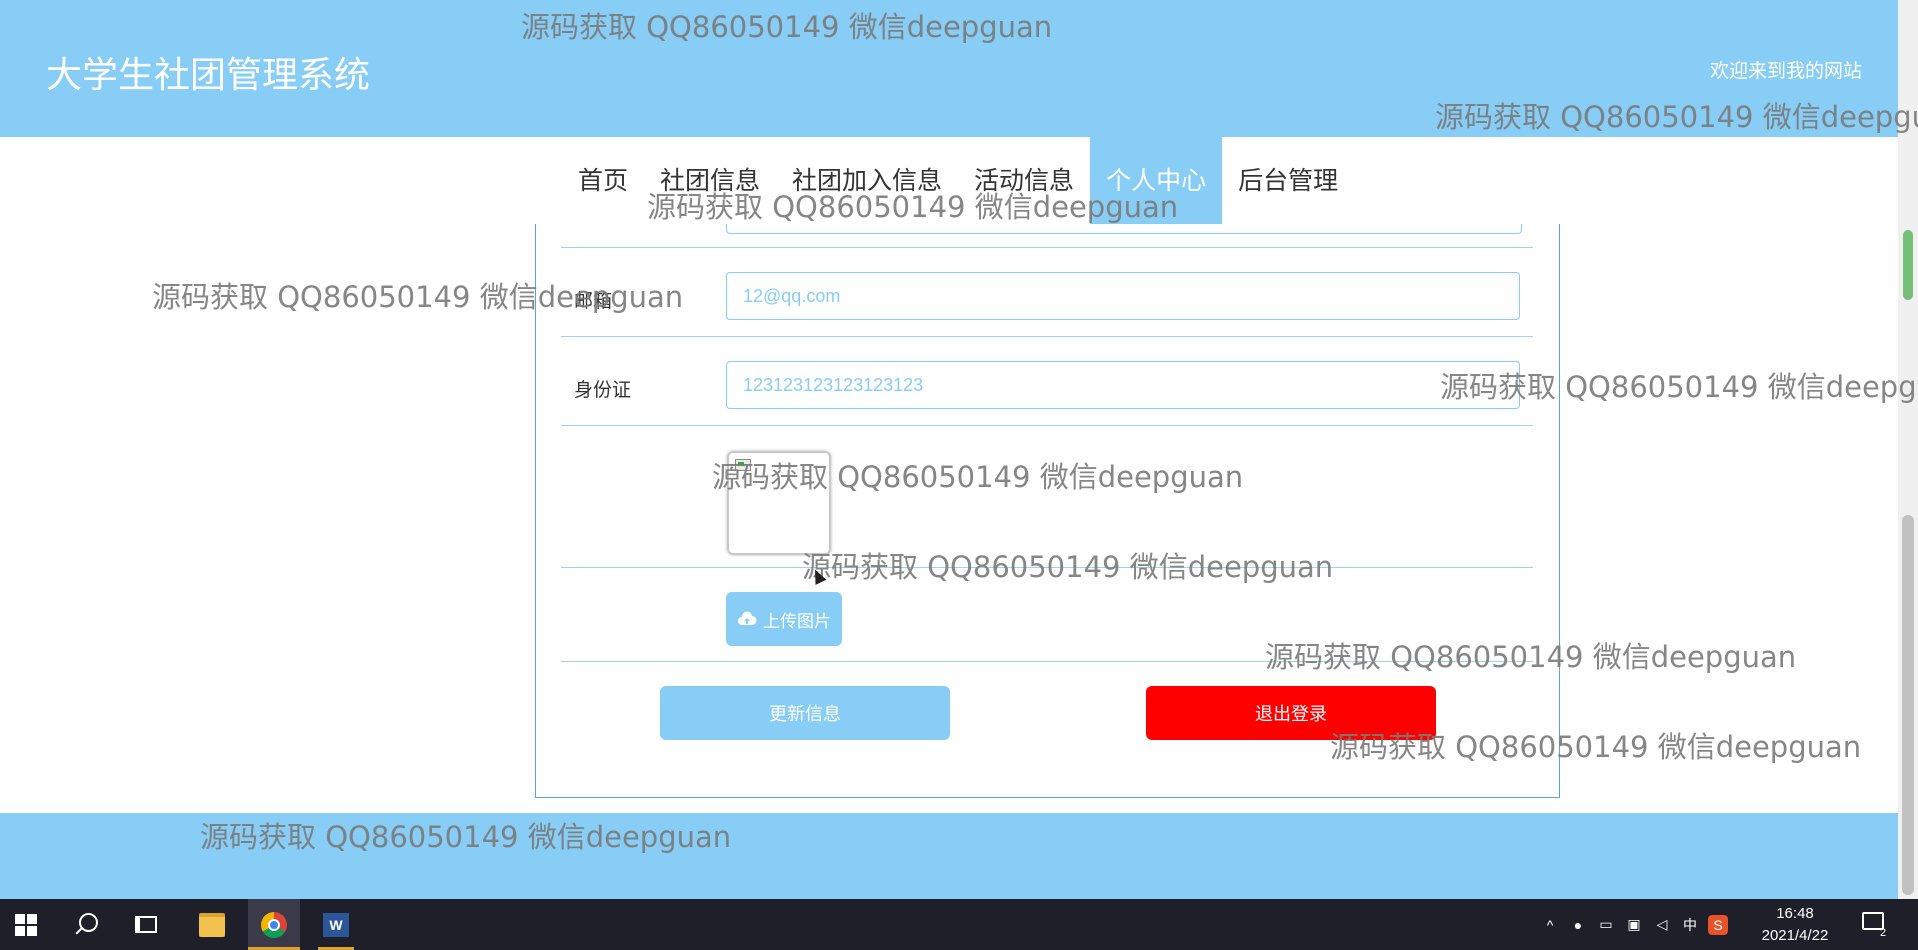 The width and height of the screenshot is (1918, 950). I want to click on nav-personal-center: 个人中心, so click(1156, 181).